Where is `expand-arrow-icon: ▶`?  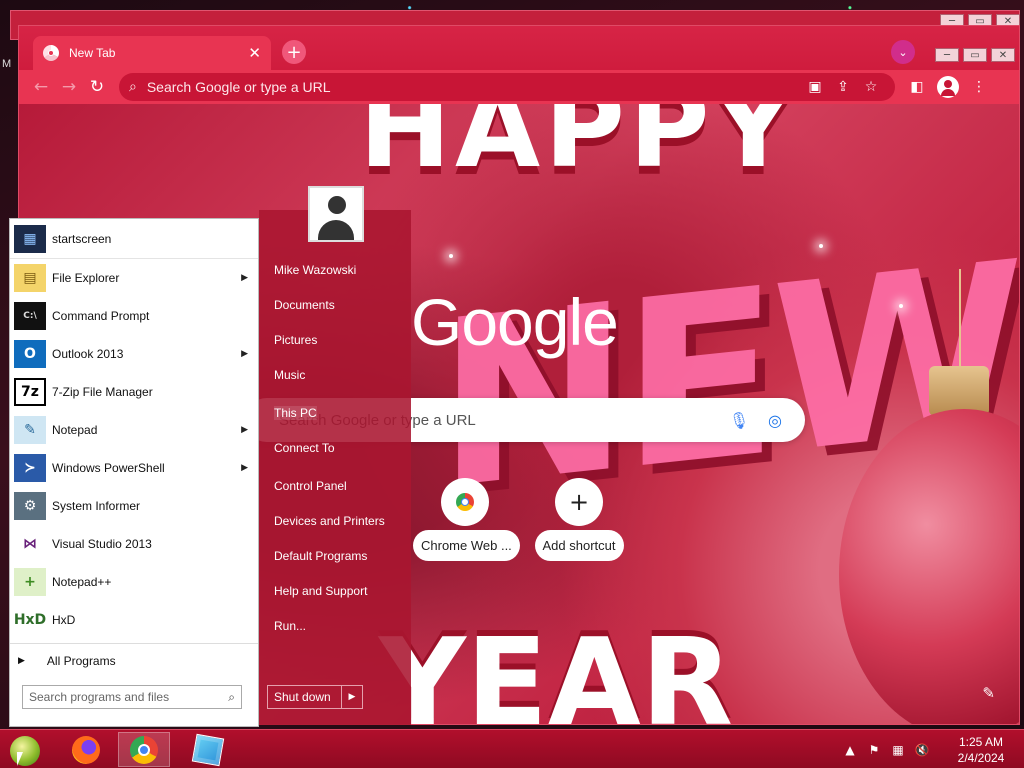
expand-arrow-icon: ▶ is located at coordinates (21, 660).